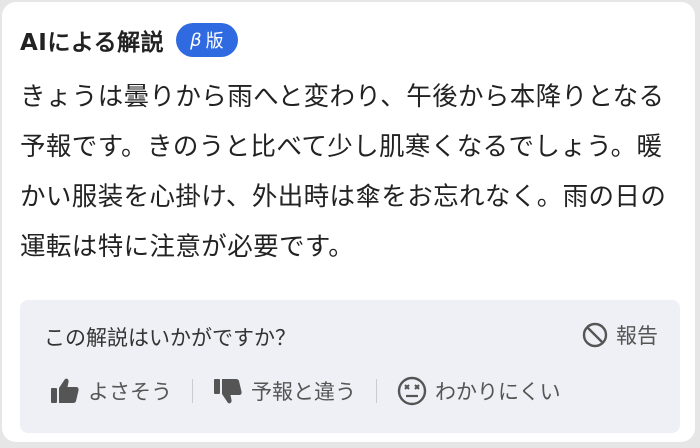 This screenshot has height=448, width=700. I want to click on thumbs-up-icon, so click(65, 390).